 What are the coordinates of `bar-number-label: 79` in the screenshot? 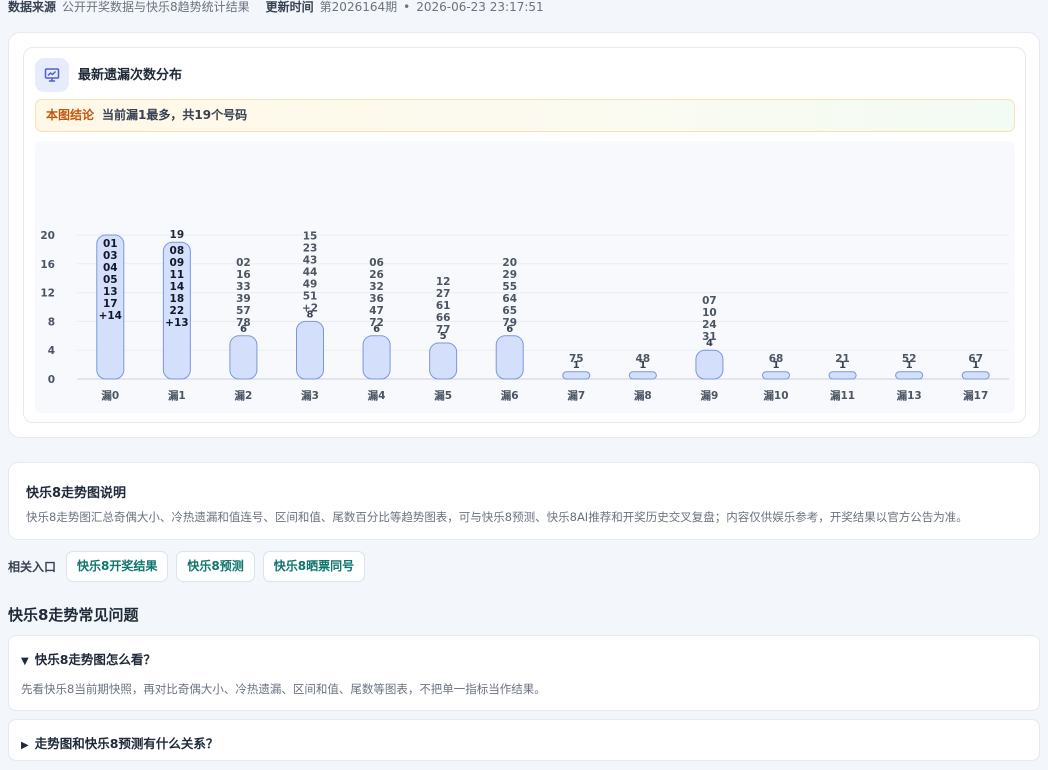 It's located at (509, 323).